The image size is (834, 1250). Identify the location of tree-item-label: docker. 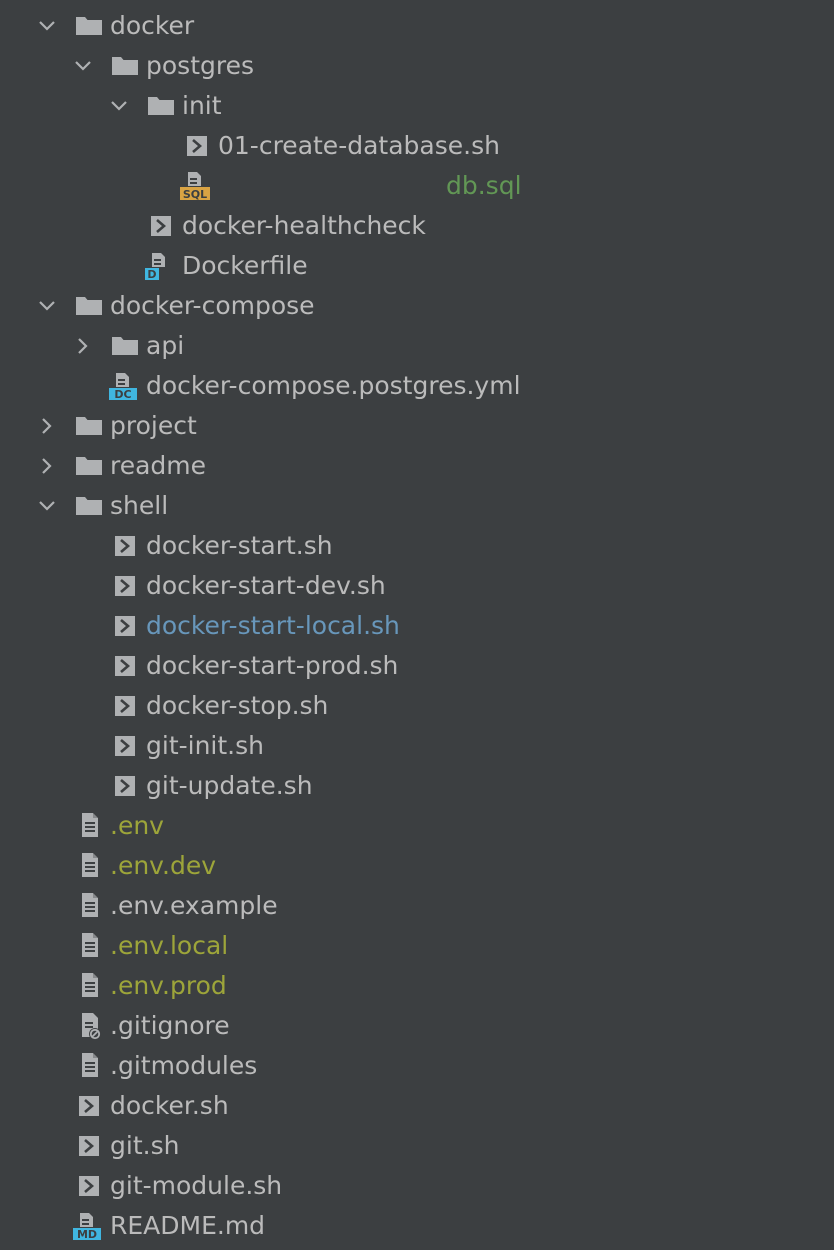
(152, 25).